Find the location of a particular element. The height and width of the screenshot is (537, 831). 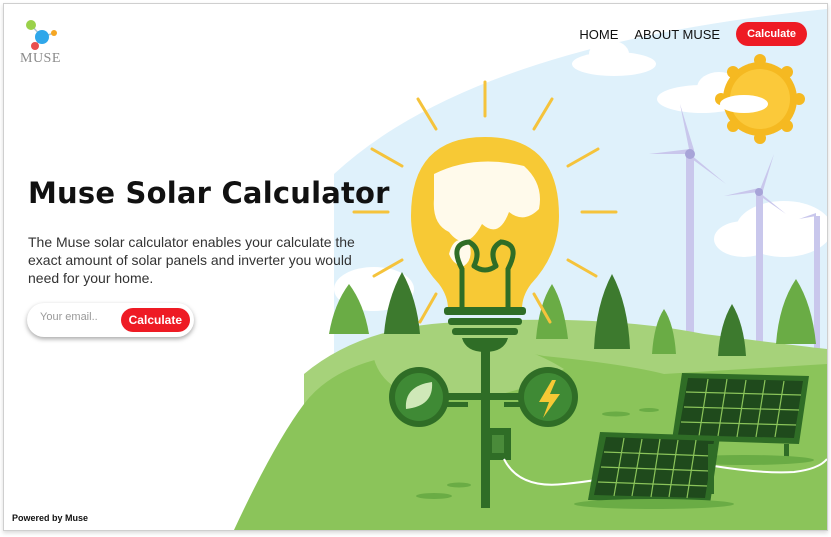

leaf-icon is located at coordinates (419, 397).